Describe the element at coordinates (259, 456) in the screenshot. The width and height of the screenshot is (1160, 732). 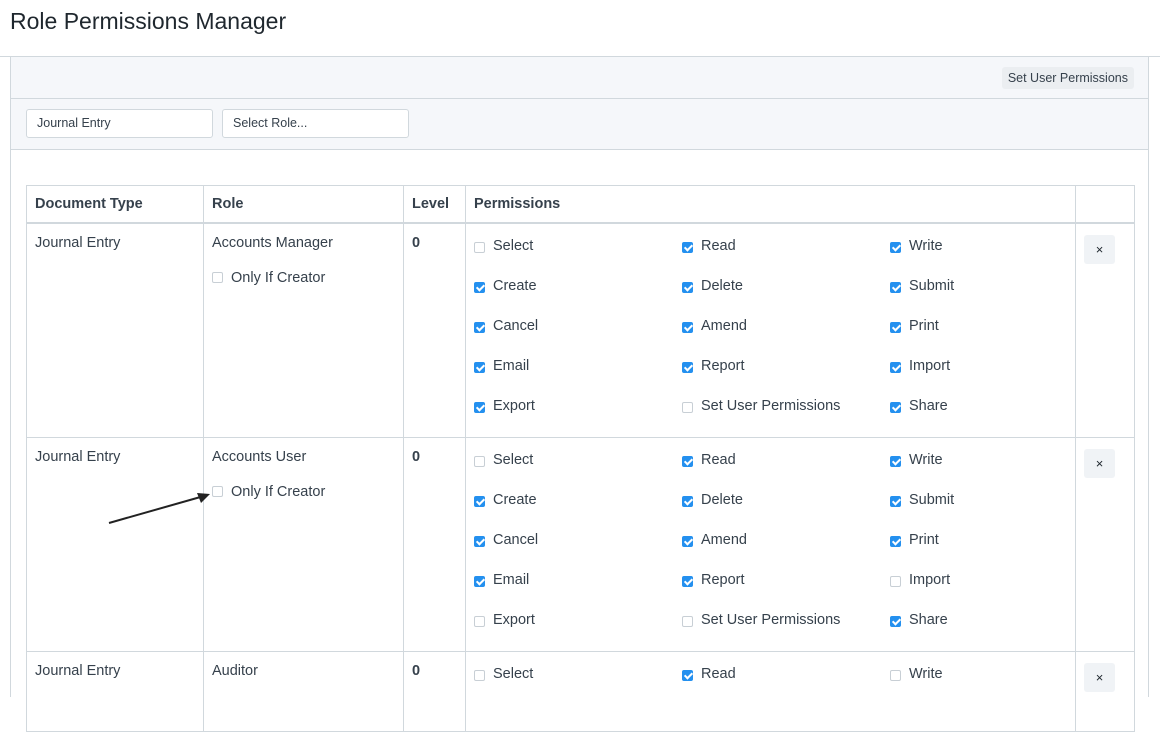
I see `role-name: Accounts User` at that location.